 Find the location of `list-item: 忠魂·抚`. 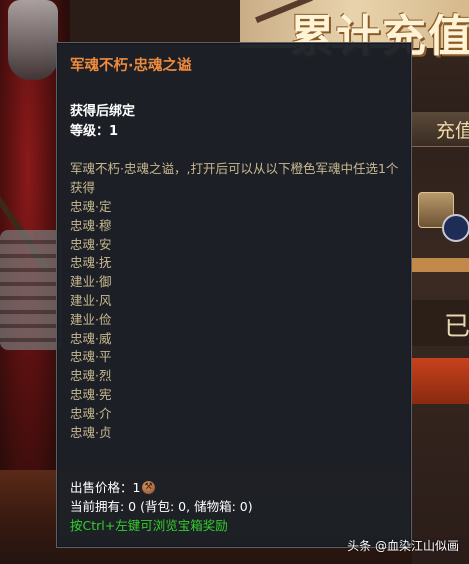

list-item: 忠魂·抚 is located at coordinates (91, 263).